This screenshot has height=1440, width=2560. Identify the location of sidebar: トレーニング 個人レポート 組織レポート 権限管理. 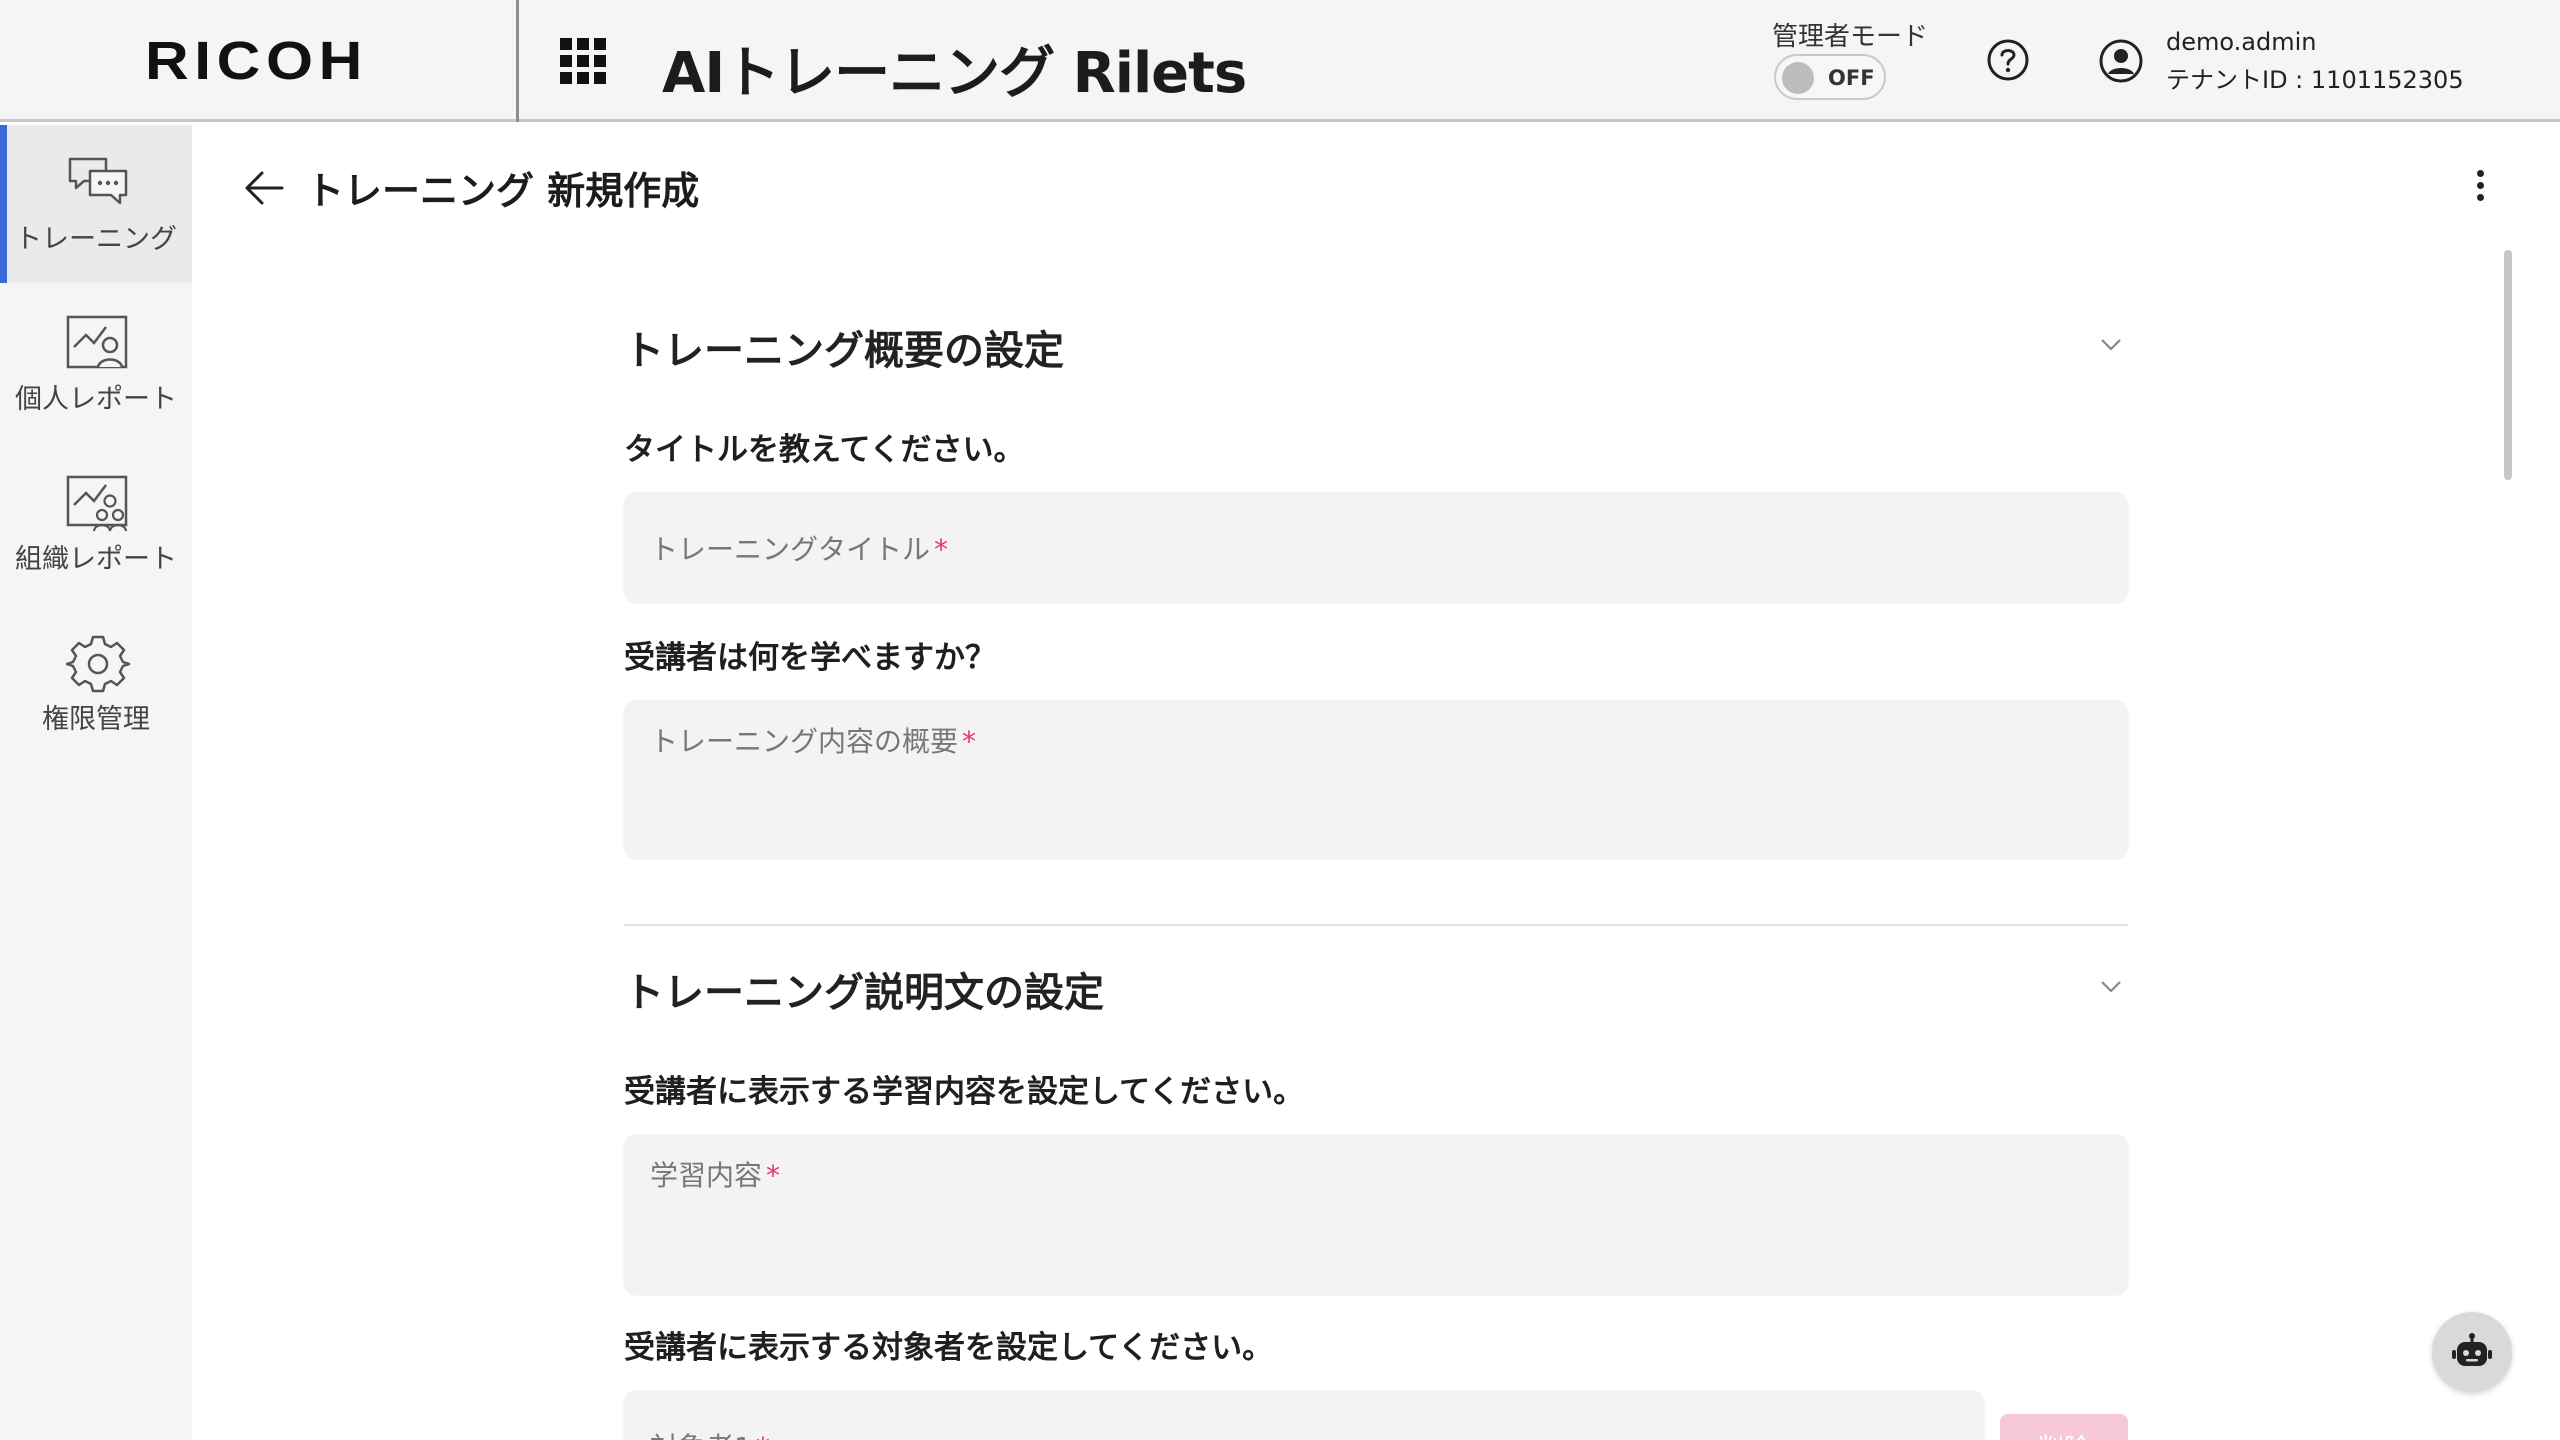
(96, 782).